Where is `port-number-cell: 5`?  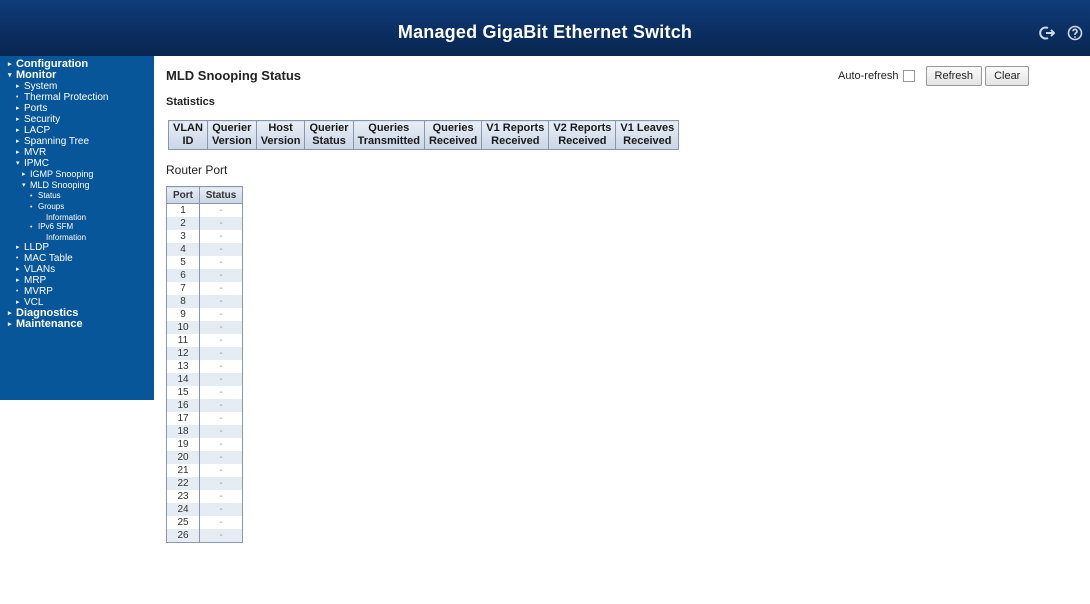
port-number-cell: 5 is located at coordinates (183, 262).